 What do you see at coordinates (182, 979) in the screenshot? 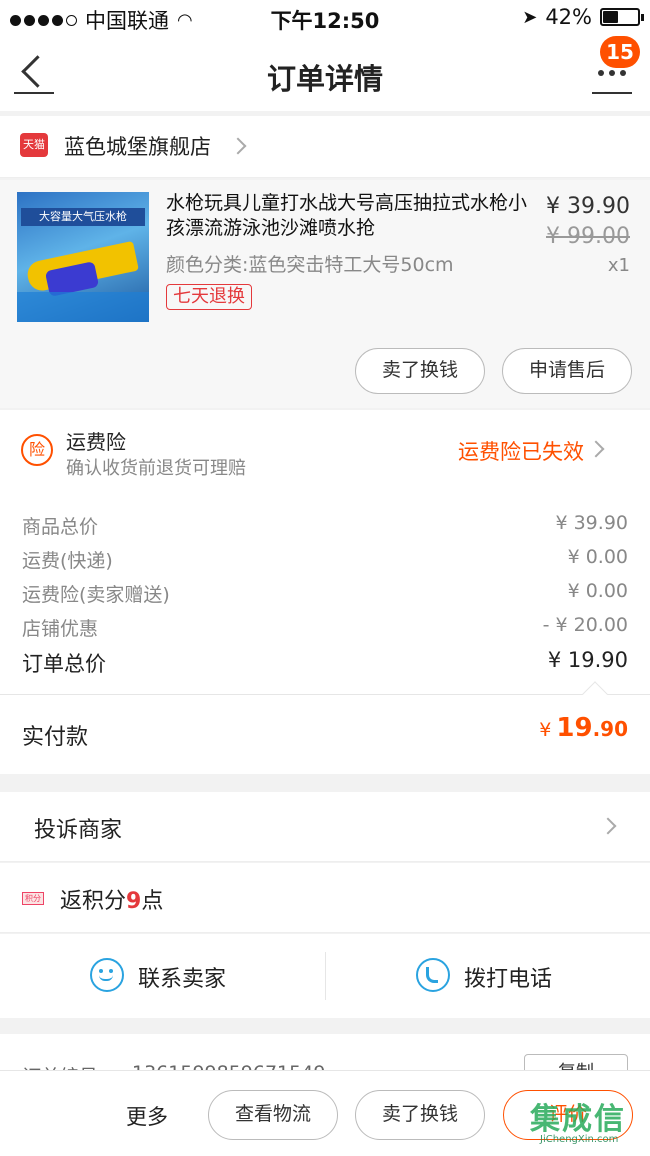
I see `contact-seller-label: 联系卖家` at bounding box center [182, 979].